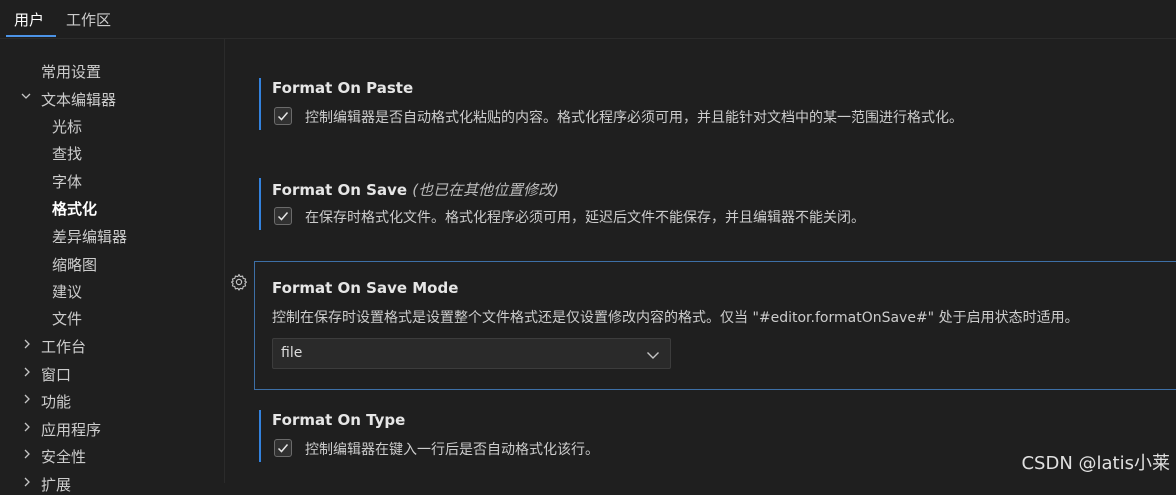  What do you see at coordinates (89, 236) in the screenshot?
I see `toc-diff-editor: 差异编辑器` at bounding box center [89, 236].